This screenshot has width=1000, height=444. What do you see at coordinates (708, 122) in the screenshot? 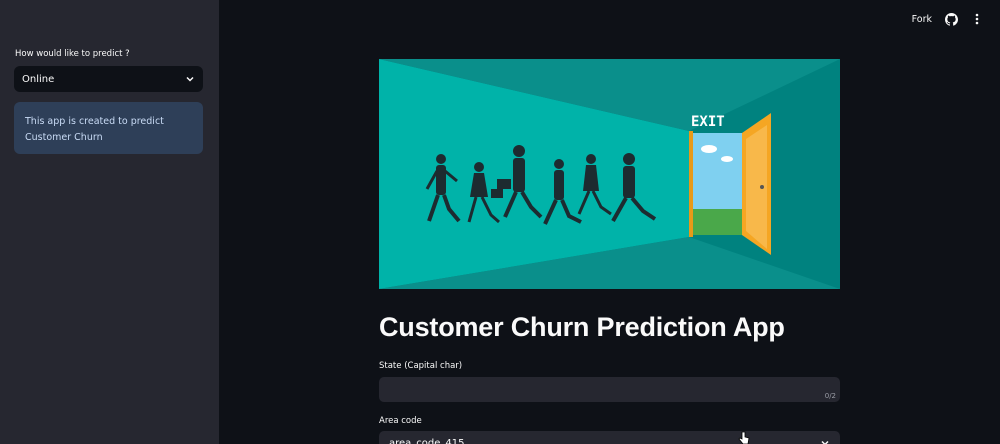
I see `exit-sign: EXIT` at bounding box center [708, 122].